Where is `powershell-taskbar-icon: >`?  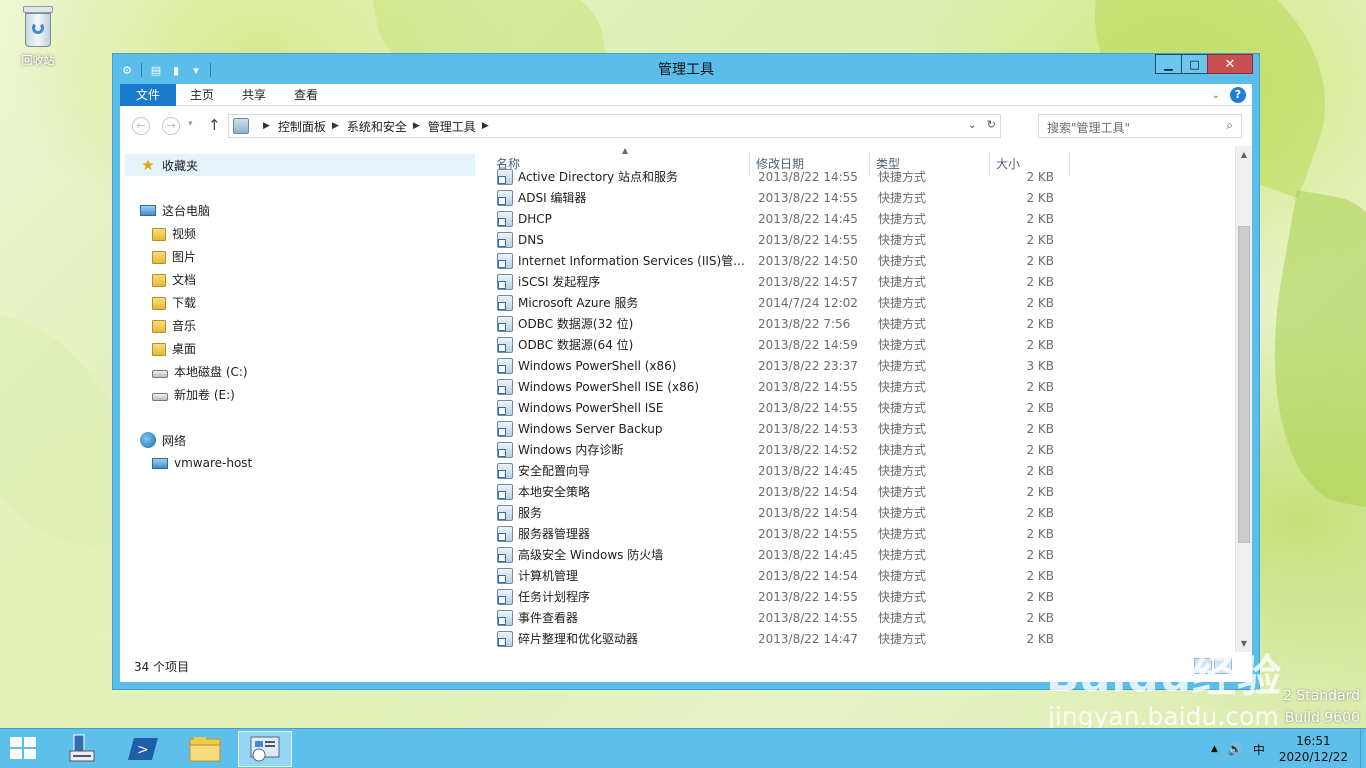 powershell-taskbar-icon: > is located at coordinates (143, 749).